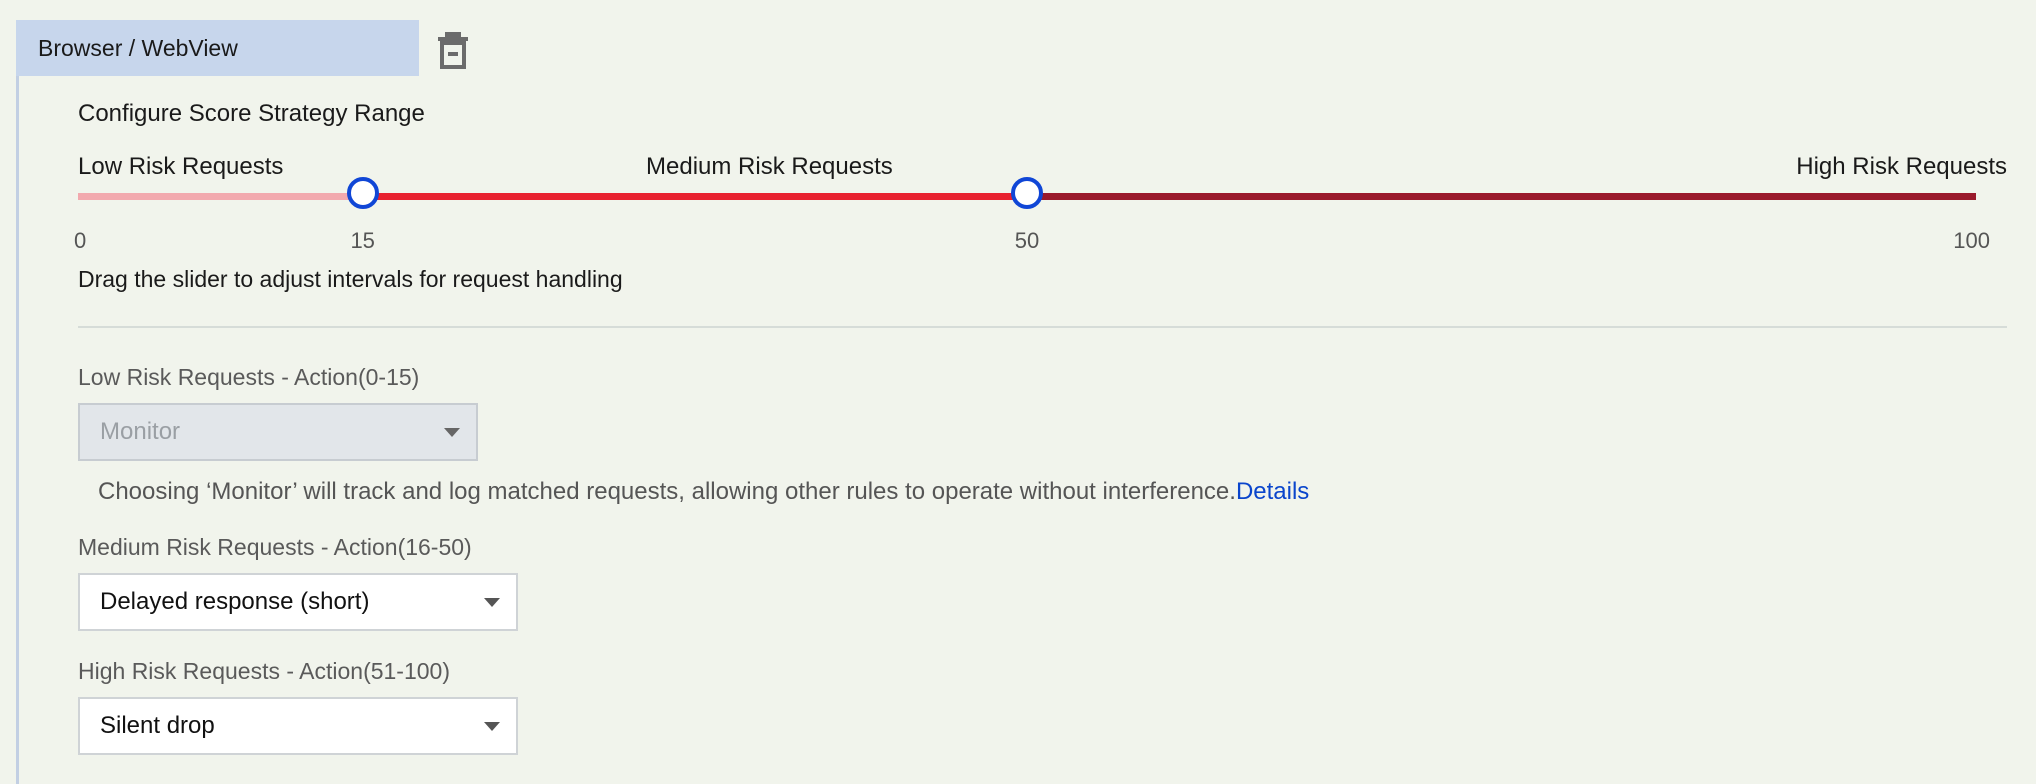  I want to click on low-action-value: Monitor, so click(140, 431).